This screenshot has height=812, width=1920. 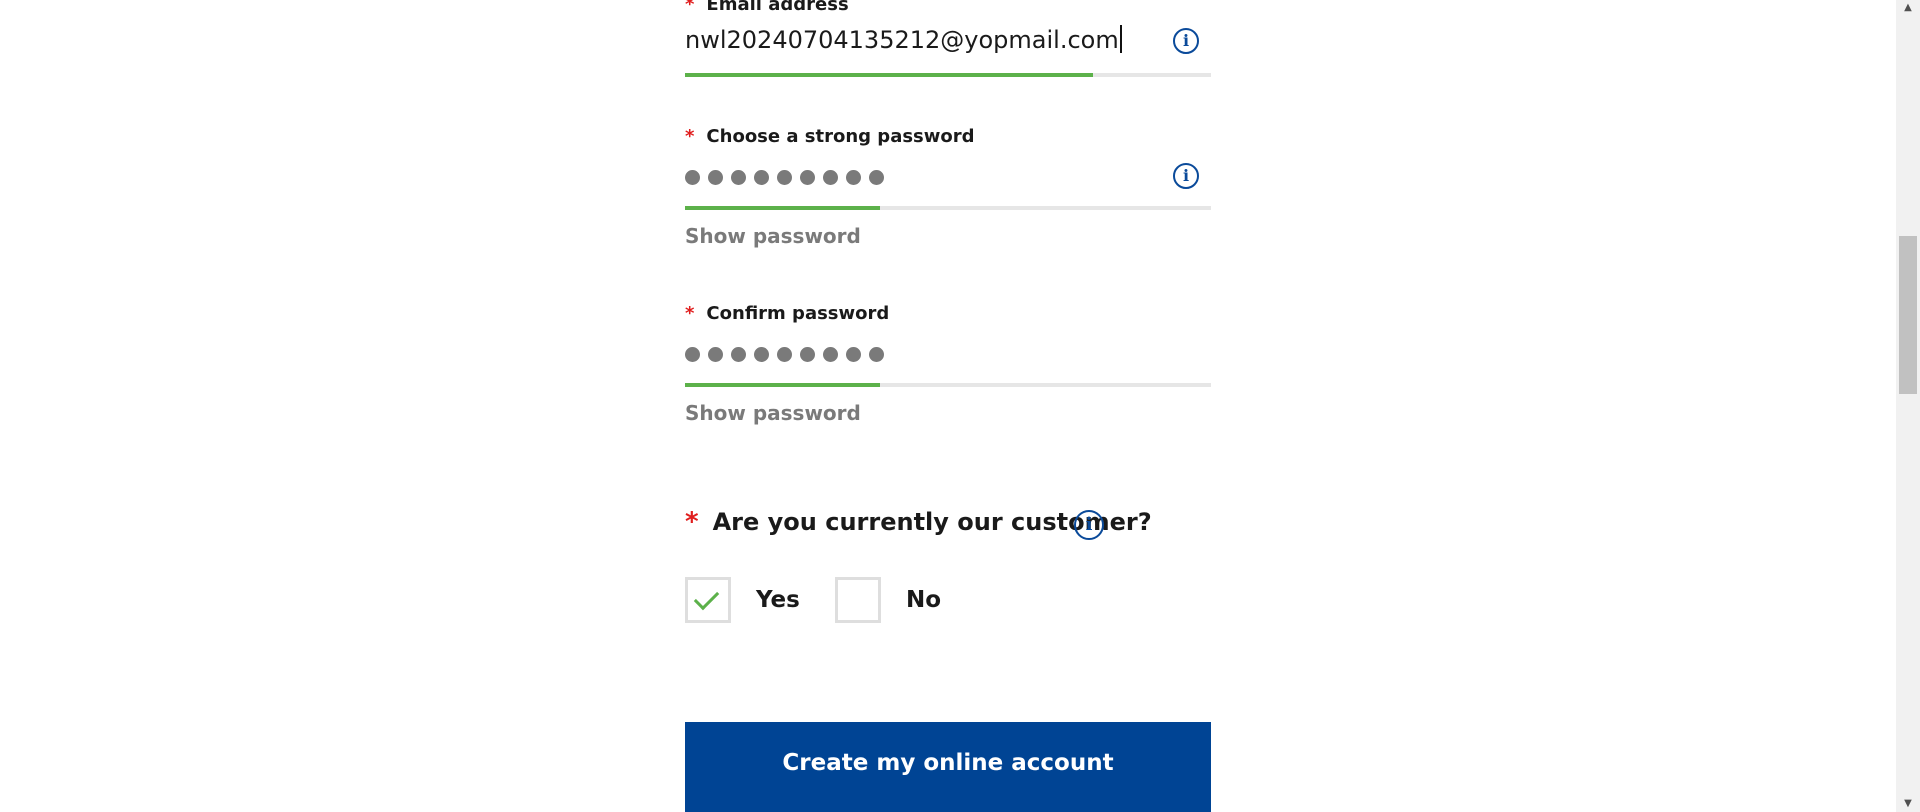 What do you see at coordinates (742, 600) in the screenshot?
I see `customer-yes-option: Yes` at bounding box center [742, 600].